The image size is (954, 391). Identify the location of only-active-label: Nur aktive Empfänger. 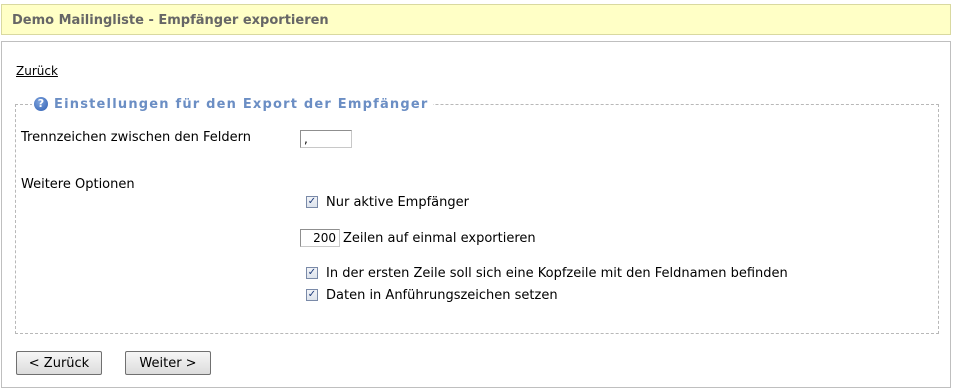
(397, 202).